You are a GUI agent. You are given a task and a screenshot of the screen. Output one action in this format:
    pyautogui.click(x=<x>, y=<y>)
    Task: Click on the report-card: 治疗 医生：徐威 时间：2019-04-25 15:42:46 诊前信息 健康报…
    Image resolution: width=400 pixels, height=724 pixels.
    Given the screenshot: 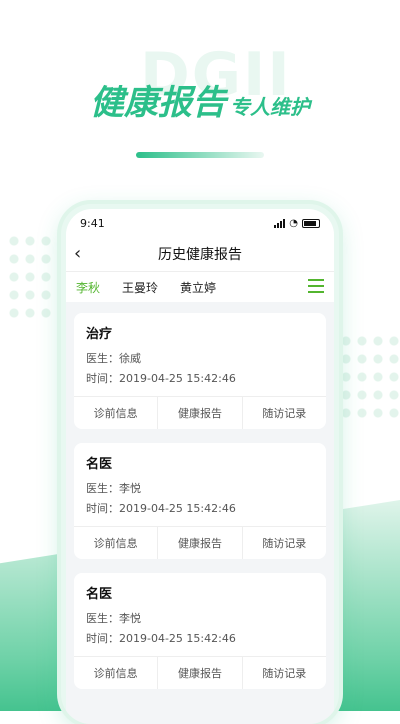 What is the action you would take?
    pyautogui.click(x=200, y=371)
    